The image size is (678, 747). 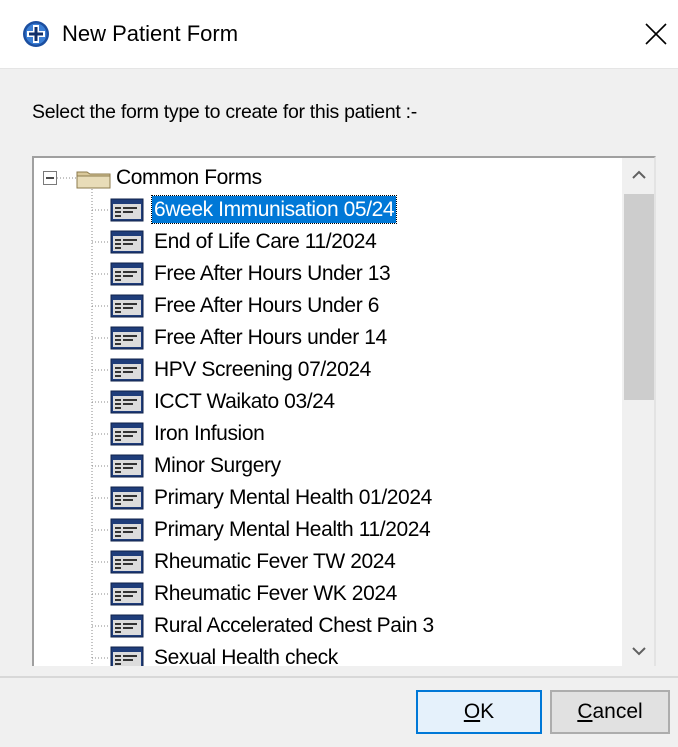 I want to click on tree-item-label: Iron Infusion, so click(x=209, y=433).